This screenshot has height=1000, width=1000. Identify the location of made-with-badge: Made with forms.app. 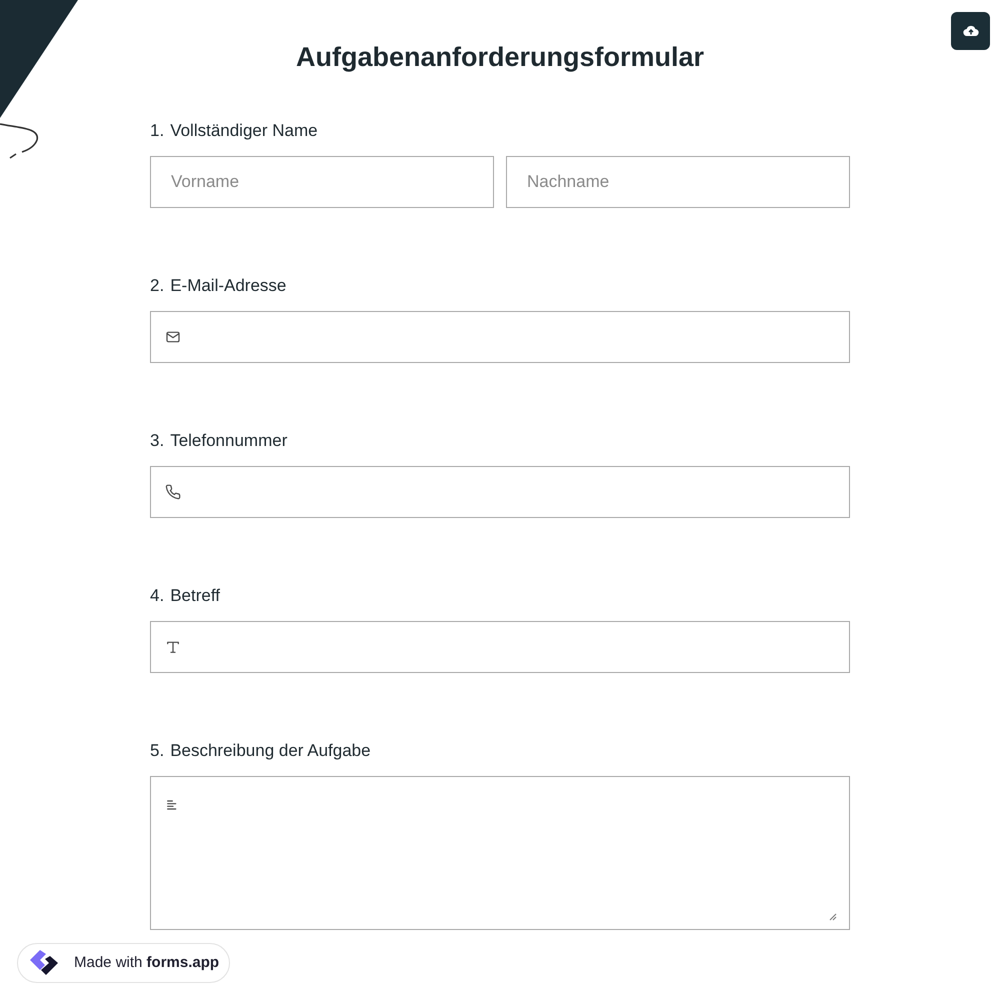
(123, 963).